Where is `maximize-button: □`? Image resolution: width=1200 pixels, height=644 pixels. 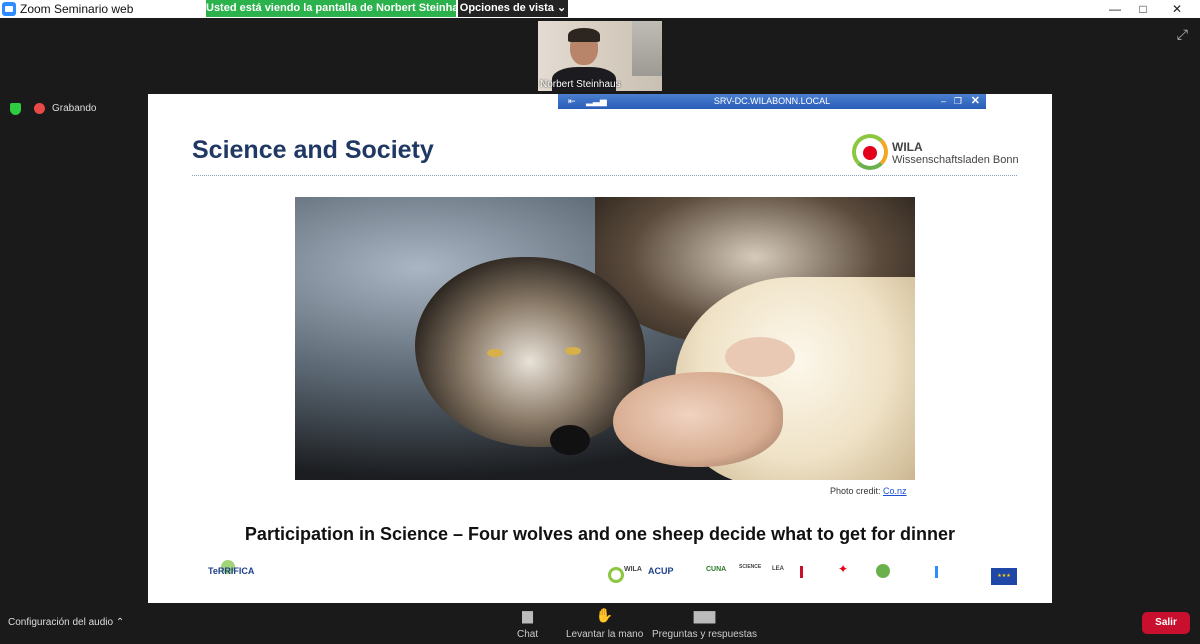
maximize-button: □ is located at coordinates (1143, 9).